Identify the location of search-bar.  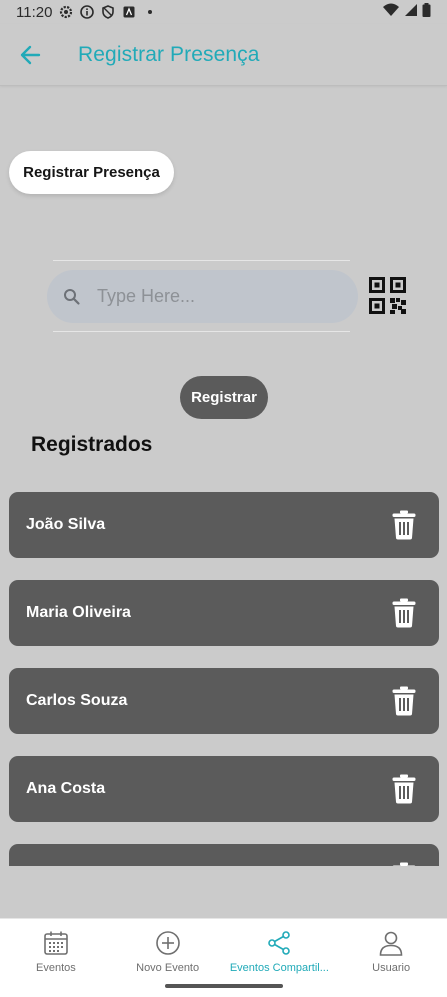
(202, 296).